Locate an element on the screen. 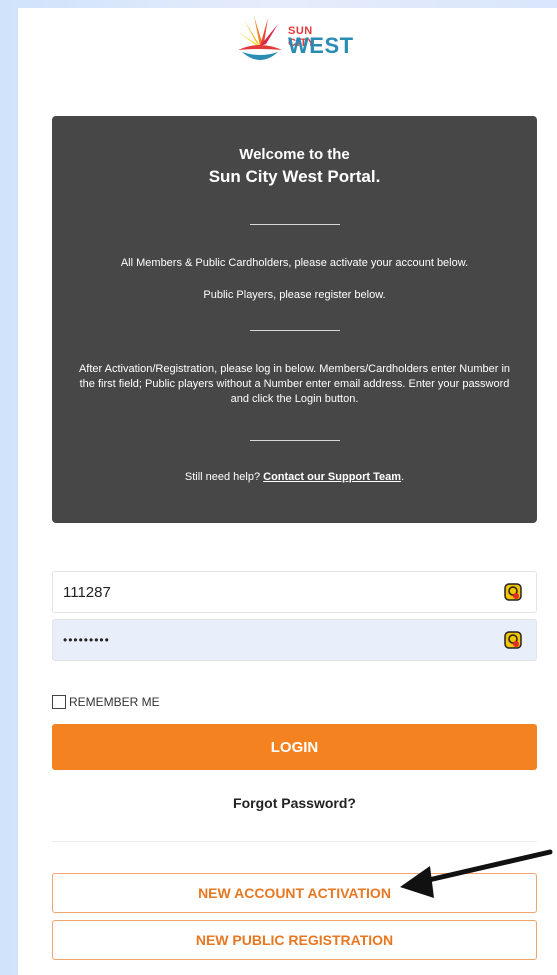 Image resolution: width=557 pixels, height=975 pixels. remember-me-label: REMEMBER ME is located at coordinates (114, 702).